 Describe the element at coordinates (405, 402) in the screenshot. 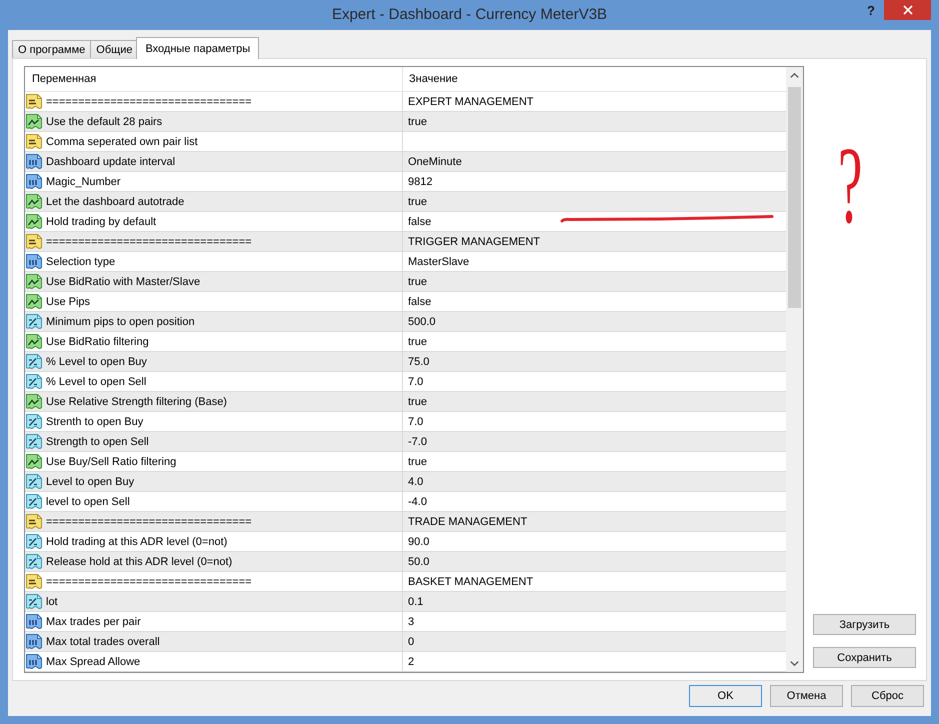

I see `table-row: Use Relative Strength filtering (Base) true` at that location.